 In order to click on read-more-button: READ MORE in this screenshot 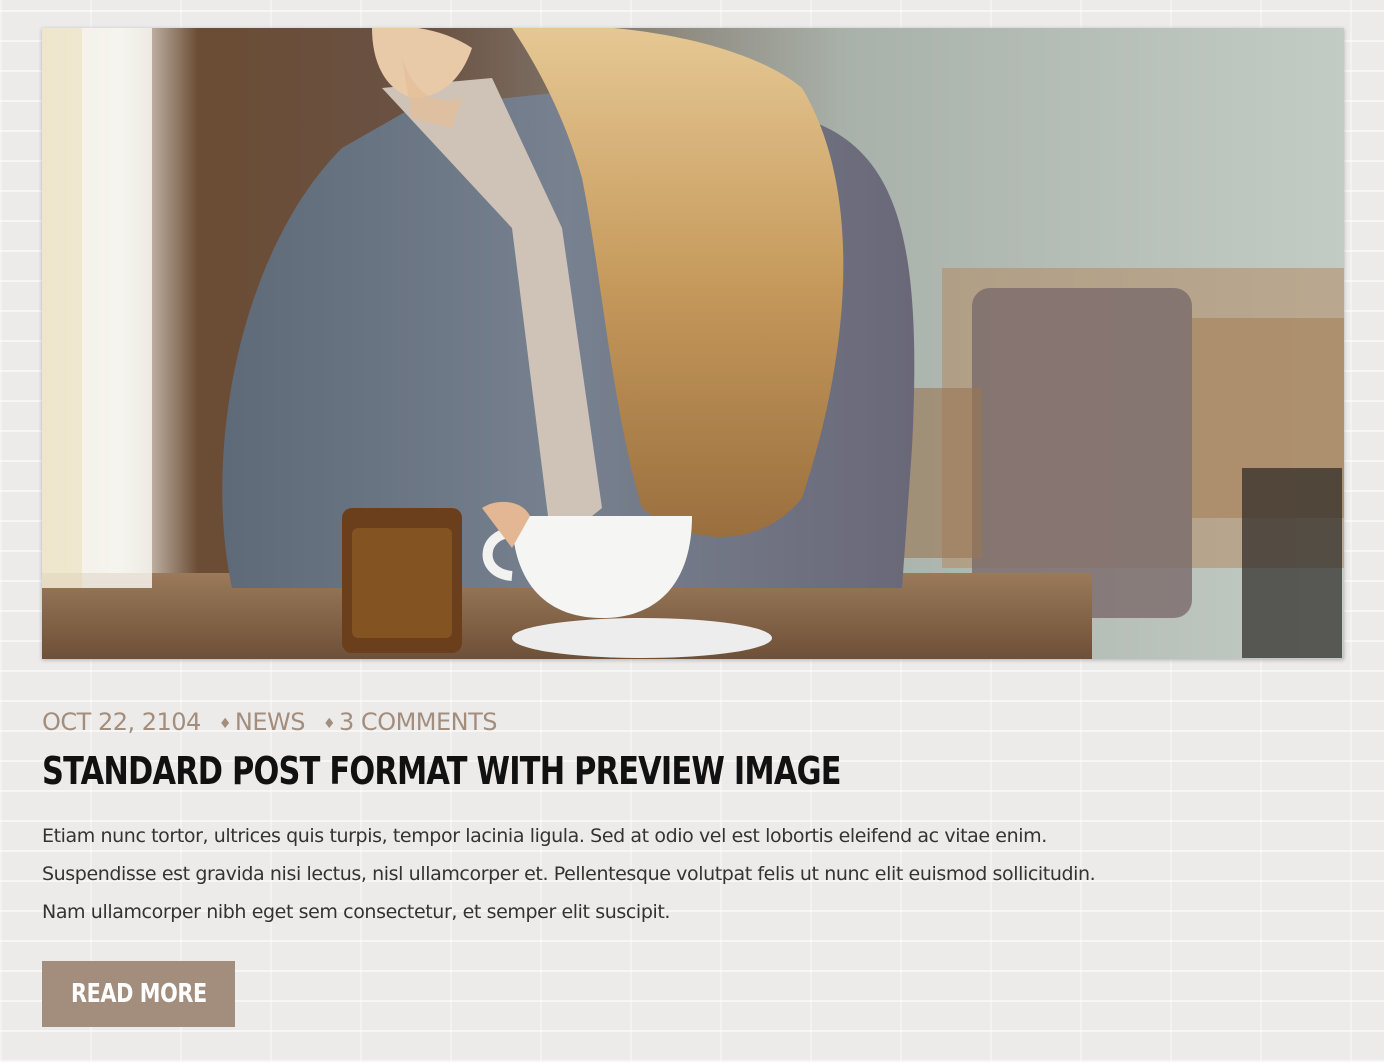, I will do `click(138, 994)`.